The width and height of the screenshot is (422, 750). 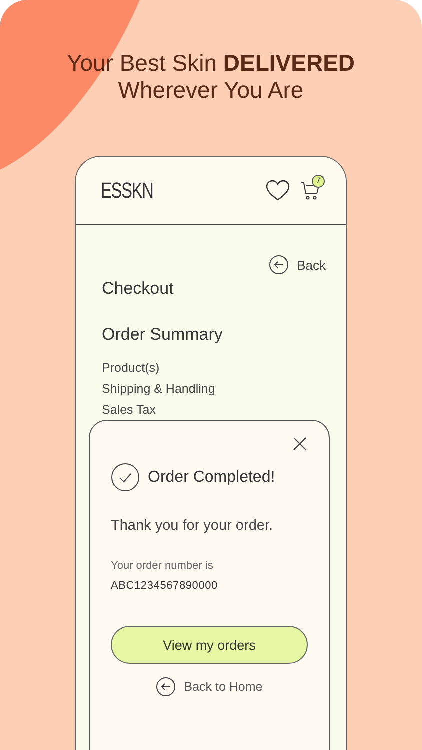 I want to click on headline-text: Your Best Skin DELIVERED, so click(x=211, y=63).